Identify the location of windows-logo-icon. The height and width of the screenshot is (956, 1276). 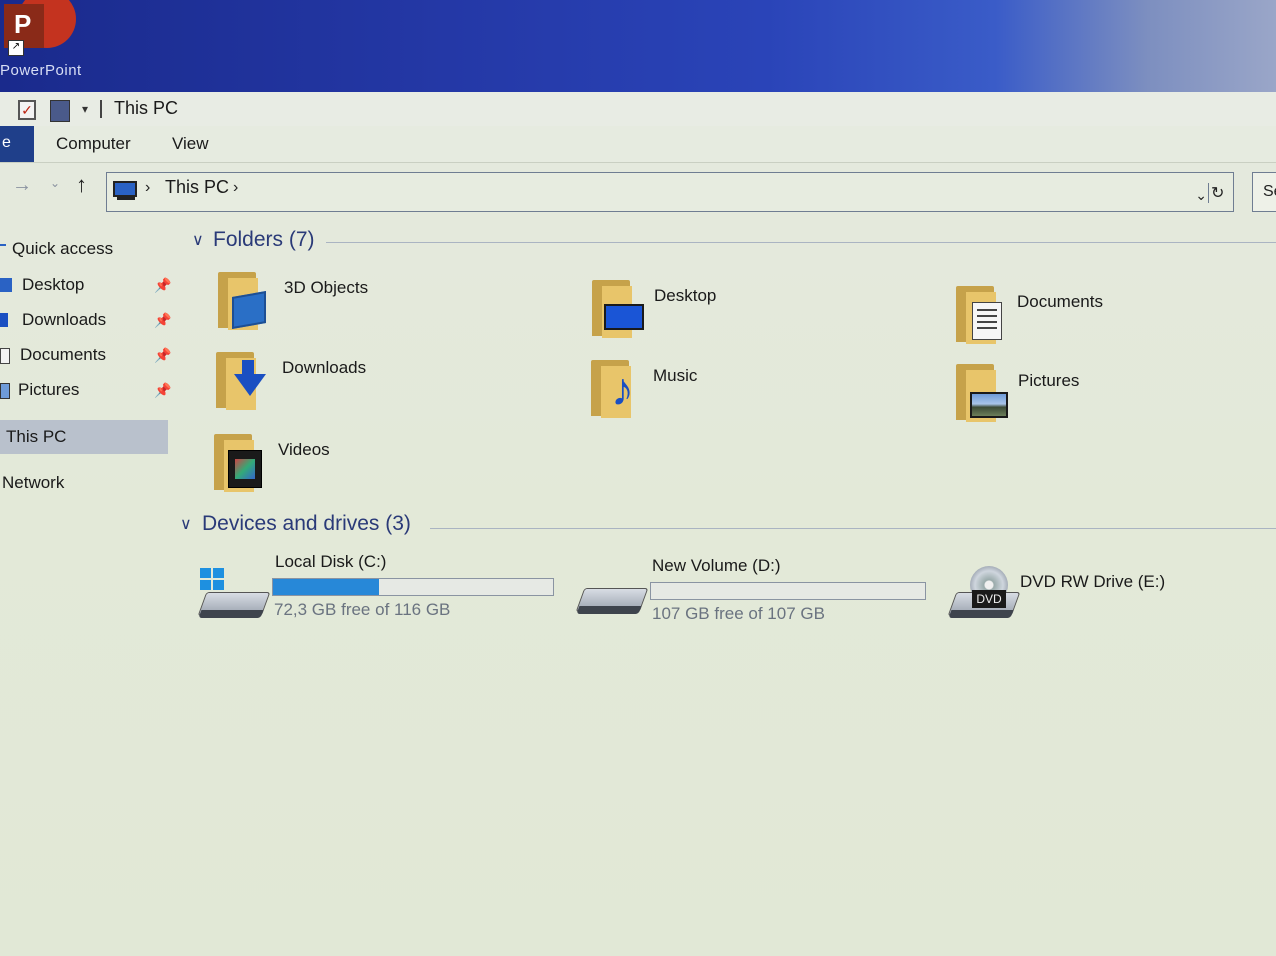
(213, 580).